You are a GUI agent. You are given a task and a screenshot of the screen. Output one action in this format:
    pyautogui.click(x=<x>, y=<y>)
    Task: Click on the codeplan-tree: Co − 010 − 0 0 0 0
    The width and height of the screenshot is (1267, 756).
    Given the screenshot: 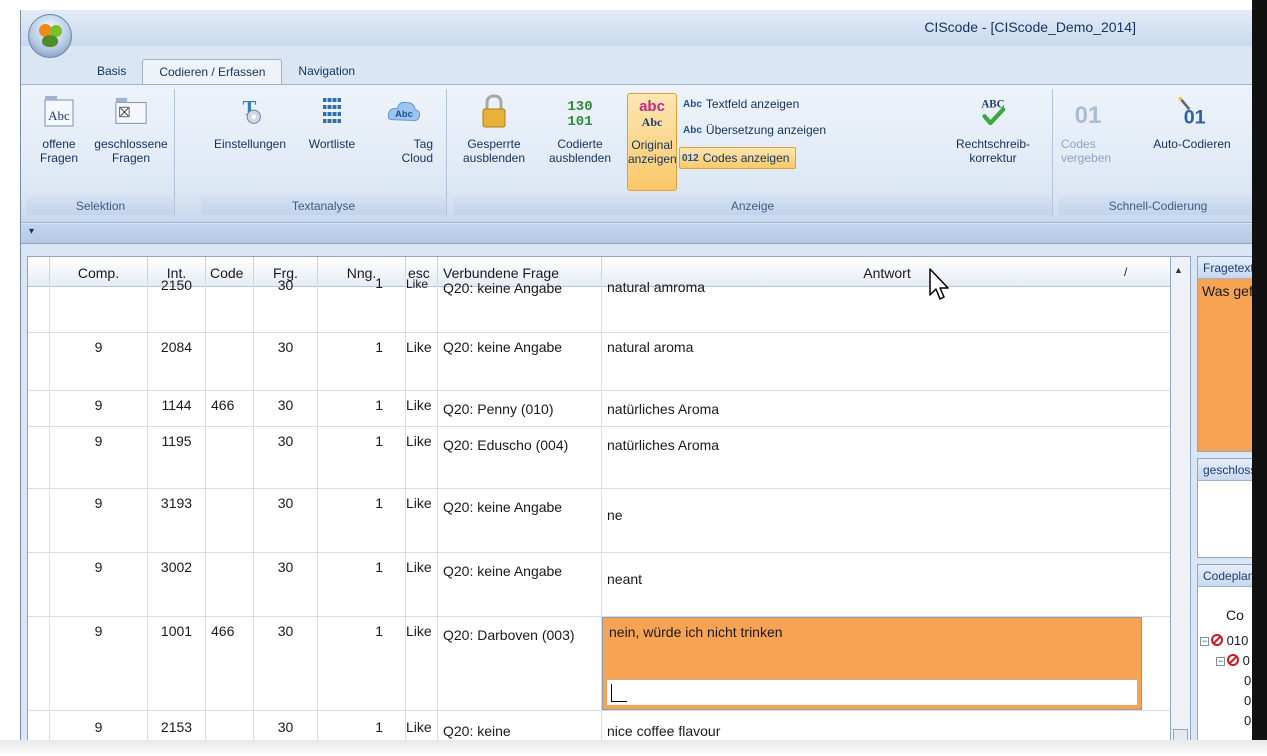 What is the action you would take?
    pyautogui.click(x=1227, y=667)
    